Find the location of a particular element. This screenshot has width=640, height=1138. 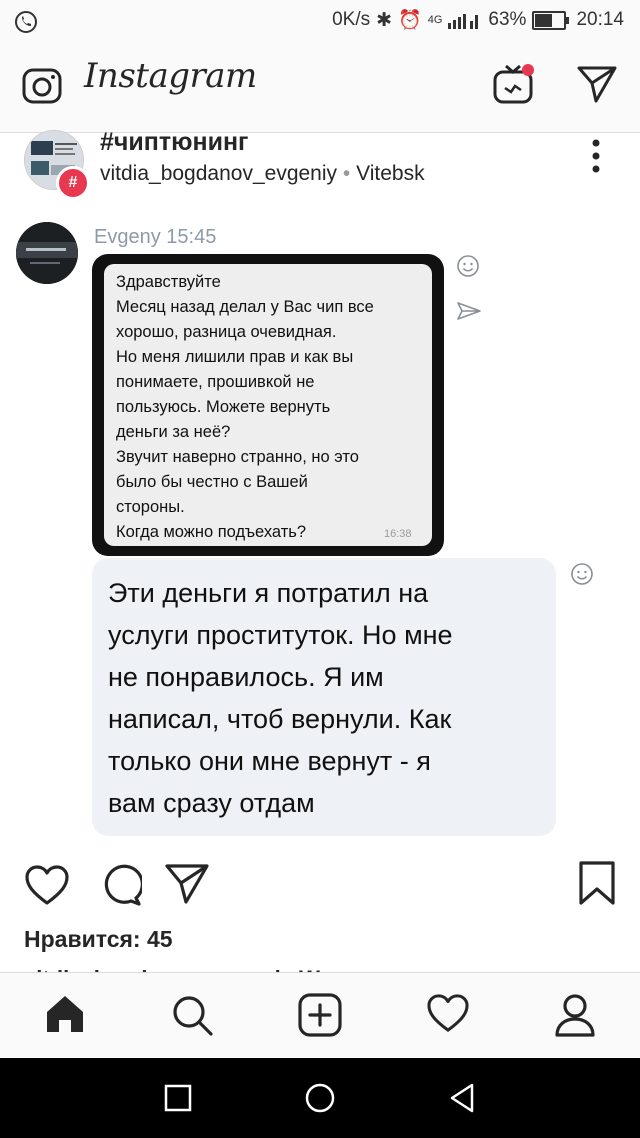

home-icon is located at coordinates (65, 1014).